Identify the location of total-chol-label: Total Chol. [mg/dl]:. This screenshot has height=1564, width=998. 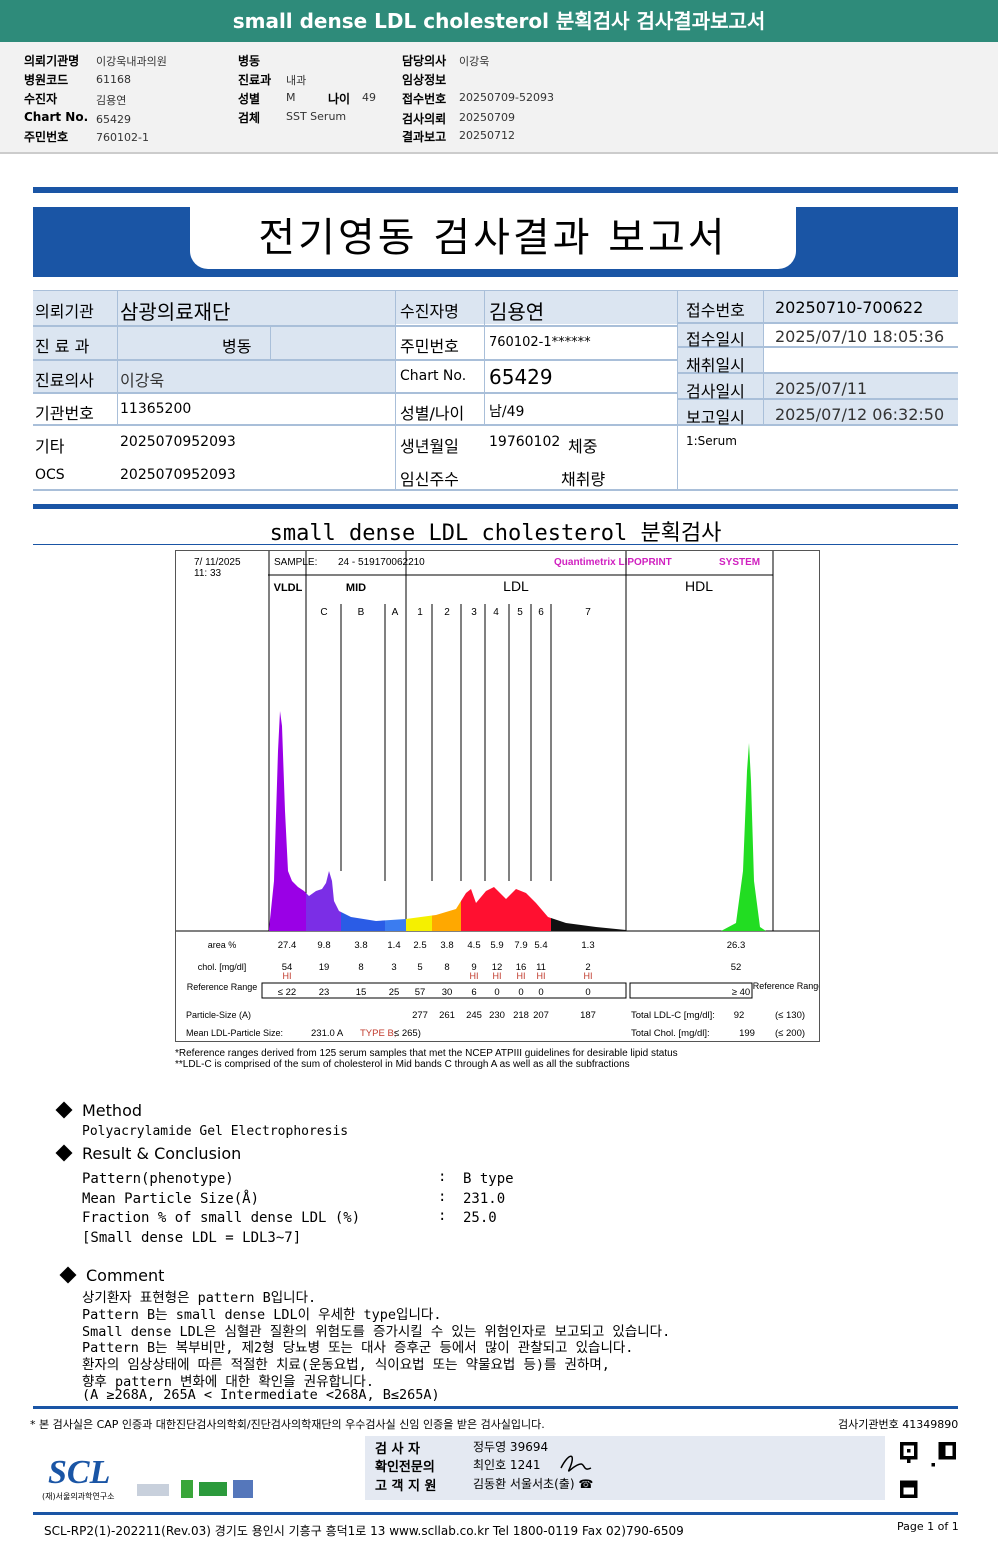
(670, 1033).